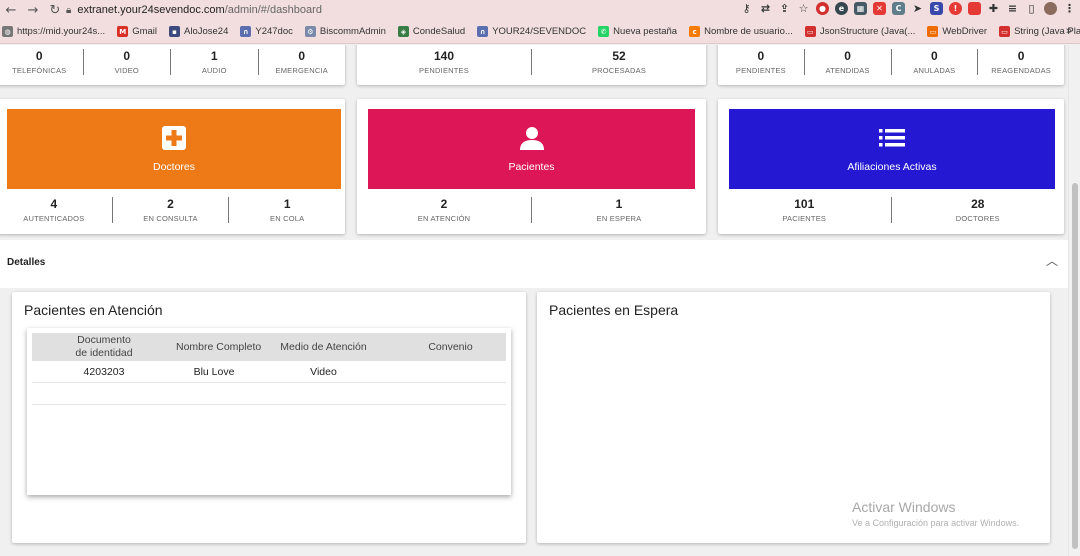 The width and height of the screenshot is (1080, 556). What do you see at coordinates (892, 149) in the screenshot?
I see `afiliaciones-tile: Afiliaciones Activas` at bounding box center [892, 149].